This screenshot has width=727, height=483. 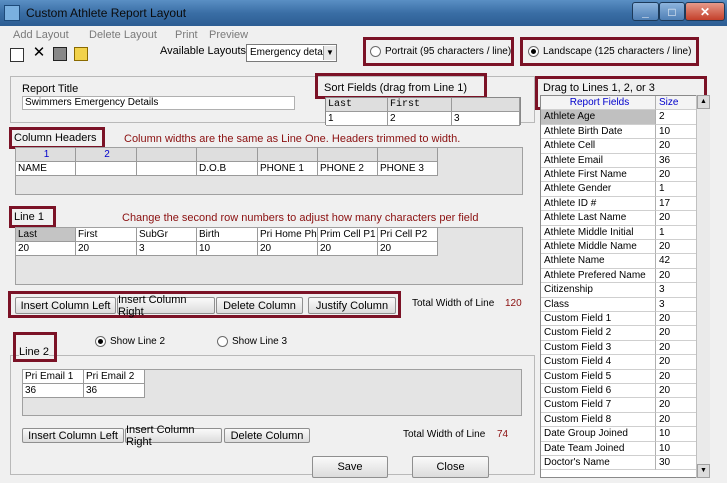 What do you see at coordinates (598, 276) in the screenshot?
I see `report-field-name: Athlete Prefered Name` at bounding box center [598, 276].